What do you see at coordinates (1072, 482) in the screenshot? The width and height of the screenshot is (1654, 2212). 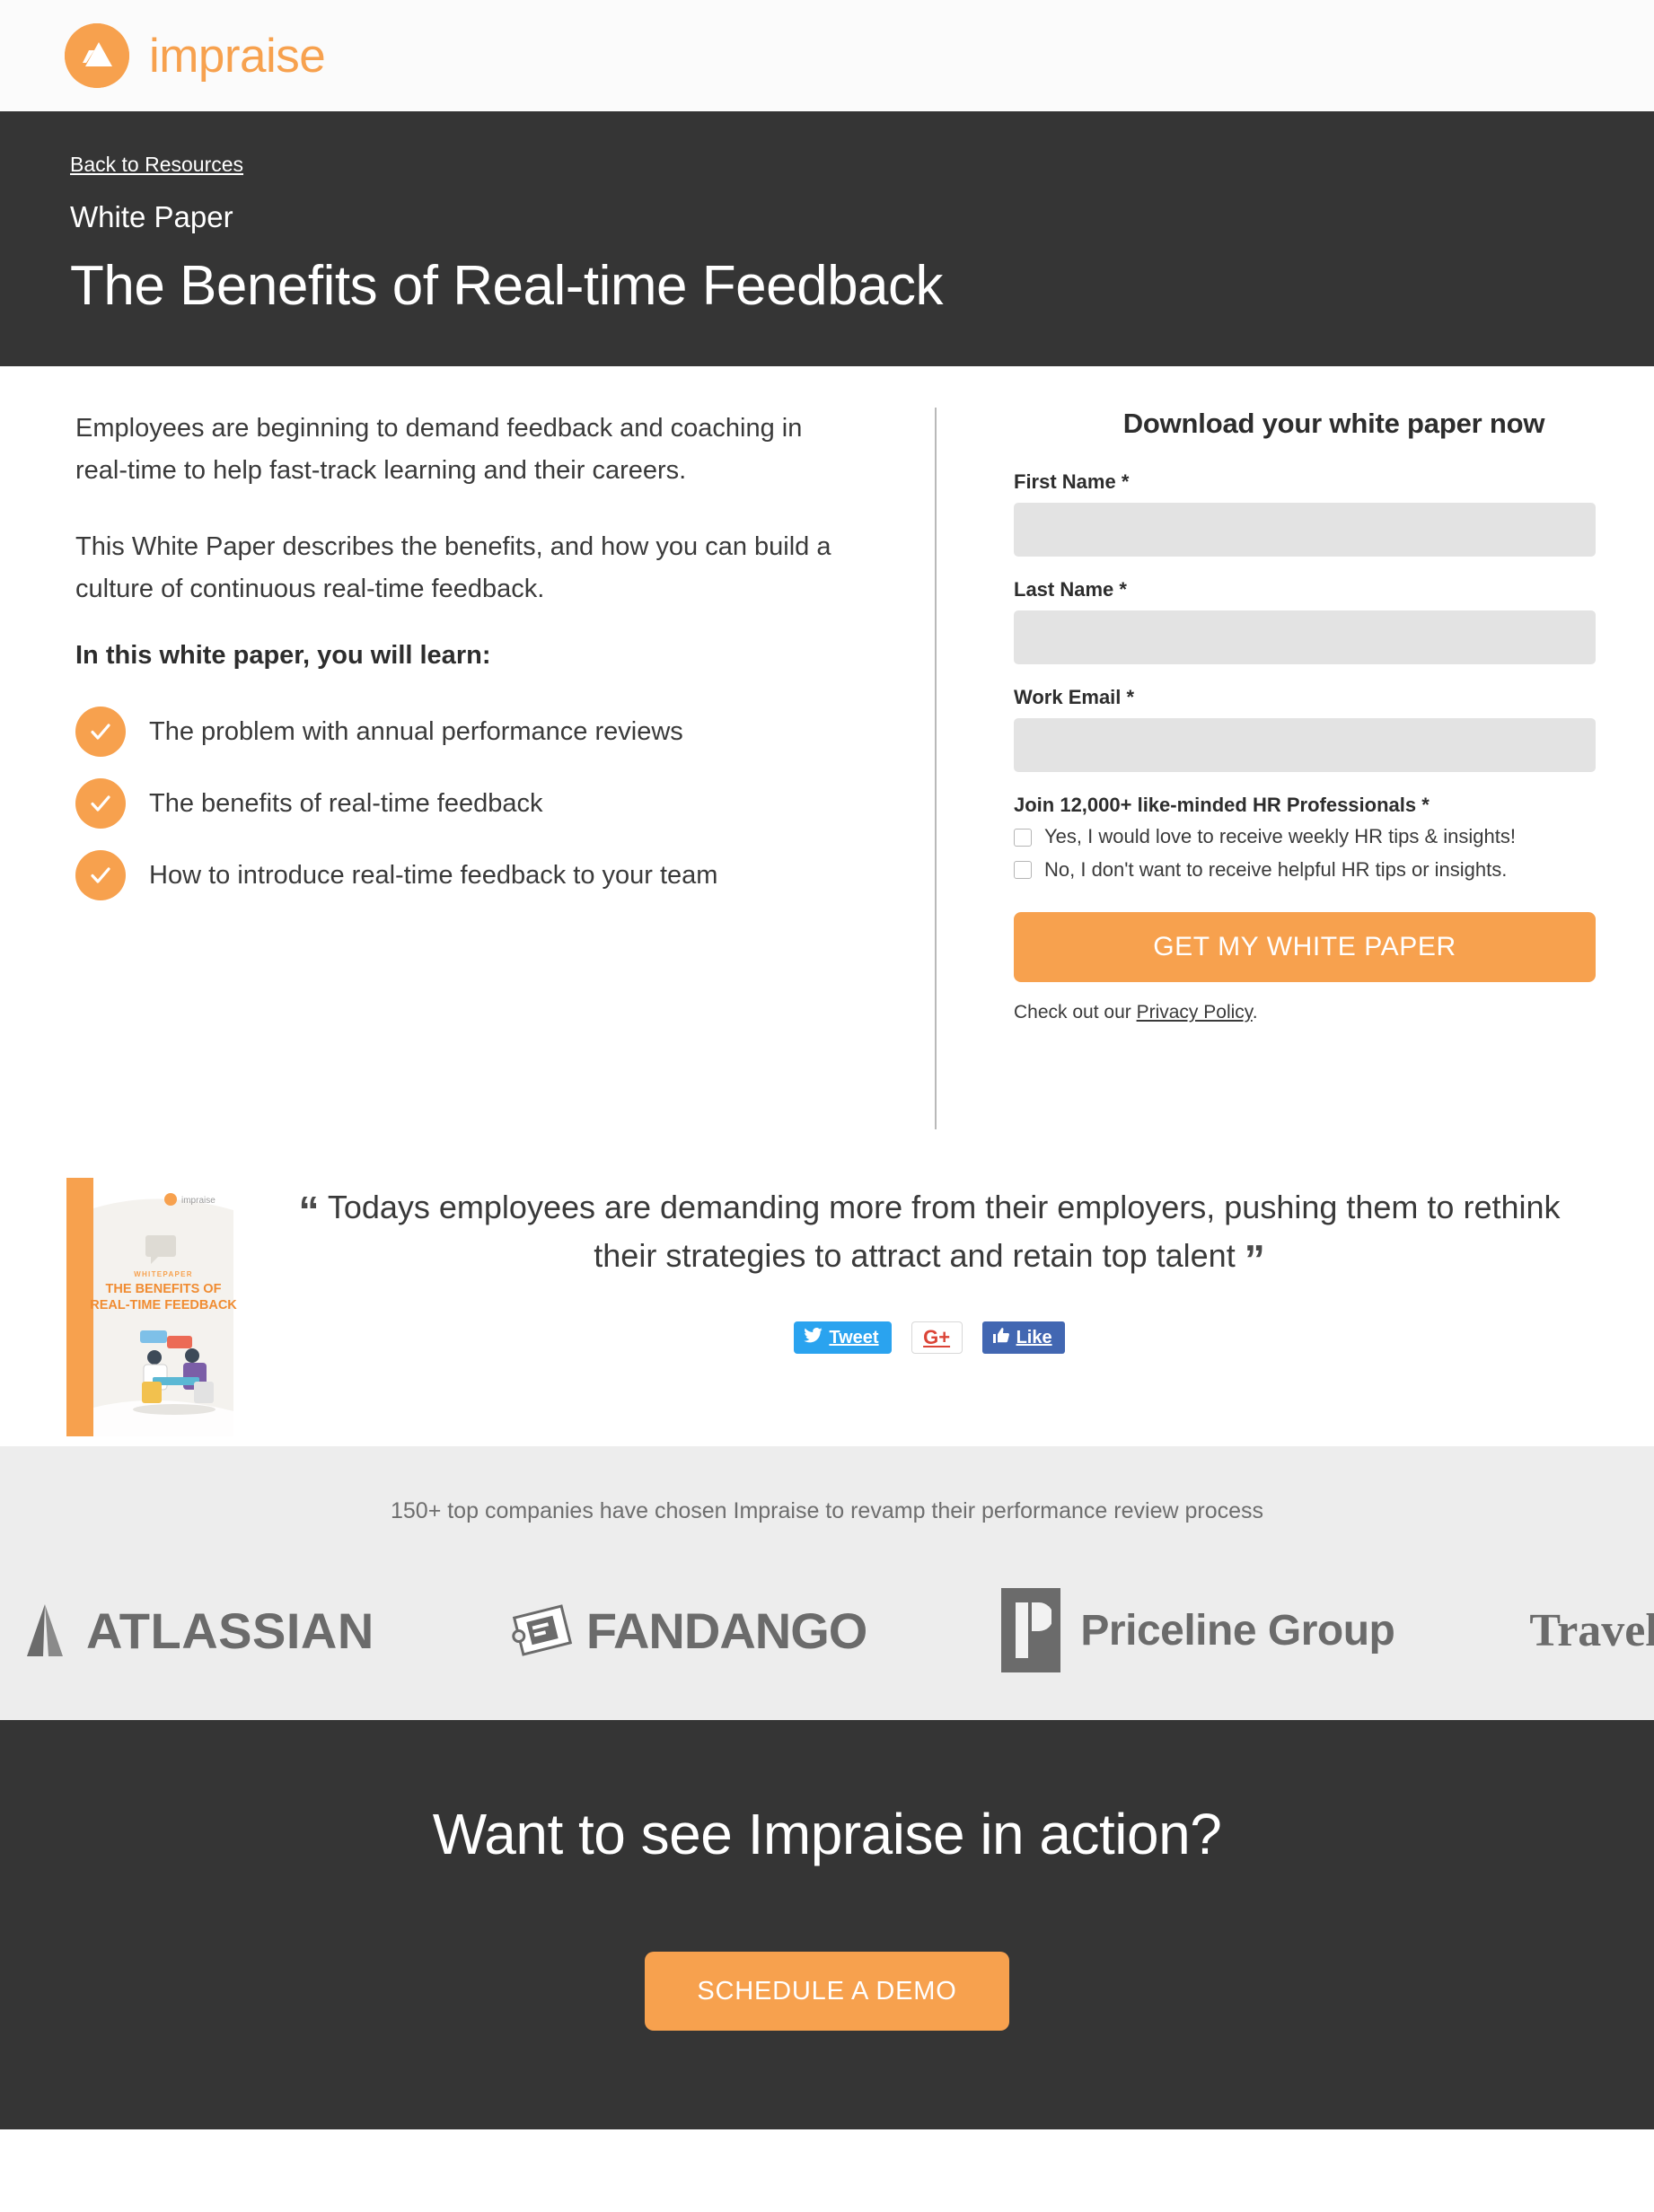 I see `first-name-label: First Name *` at bounding box center [1072, 482].